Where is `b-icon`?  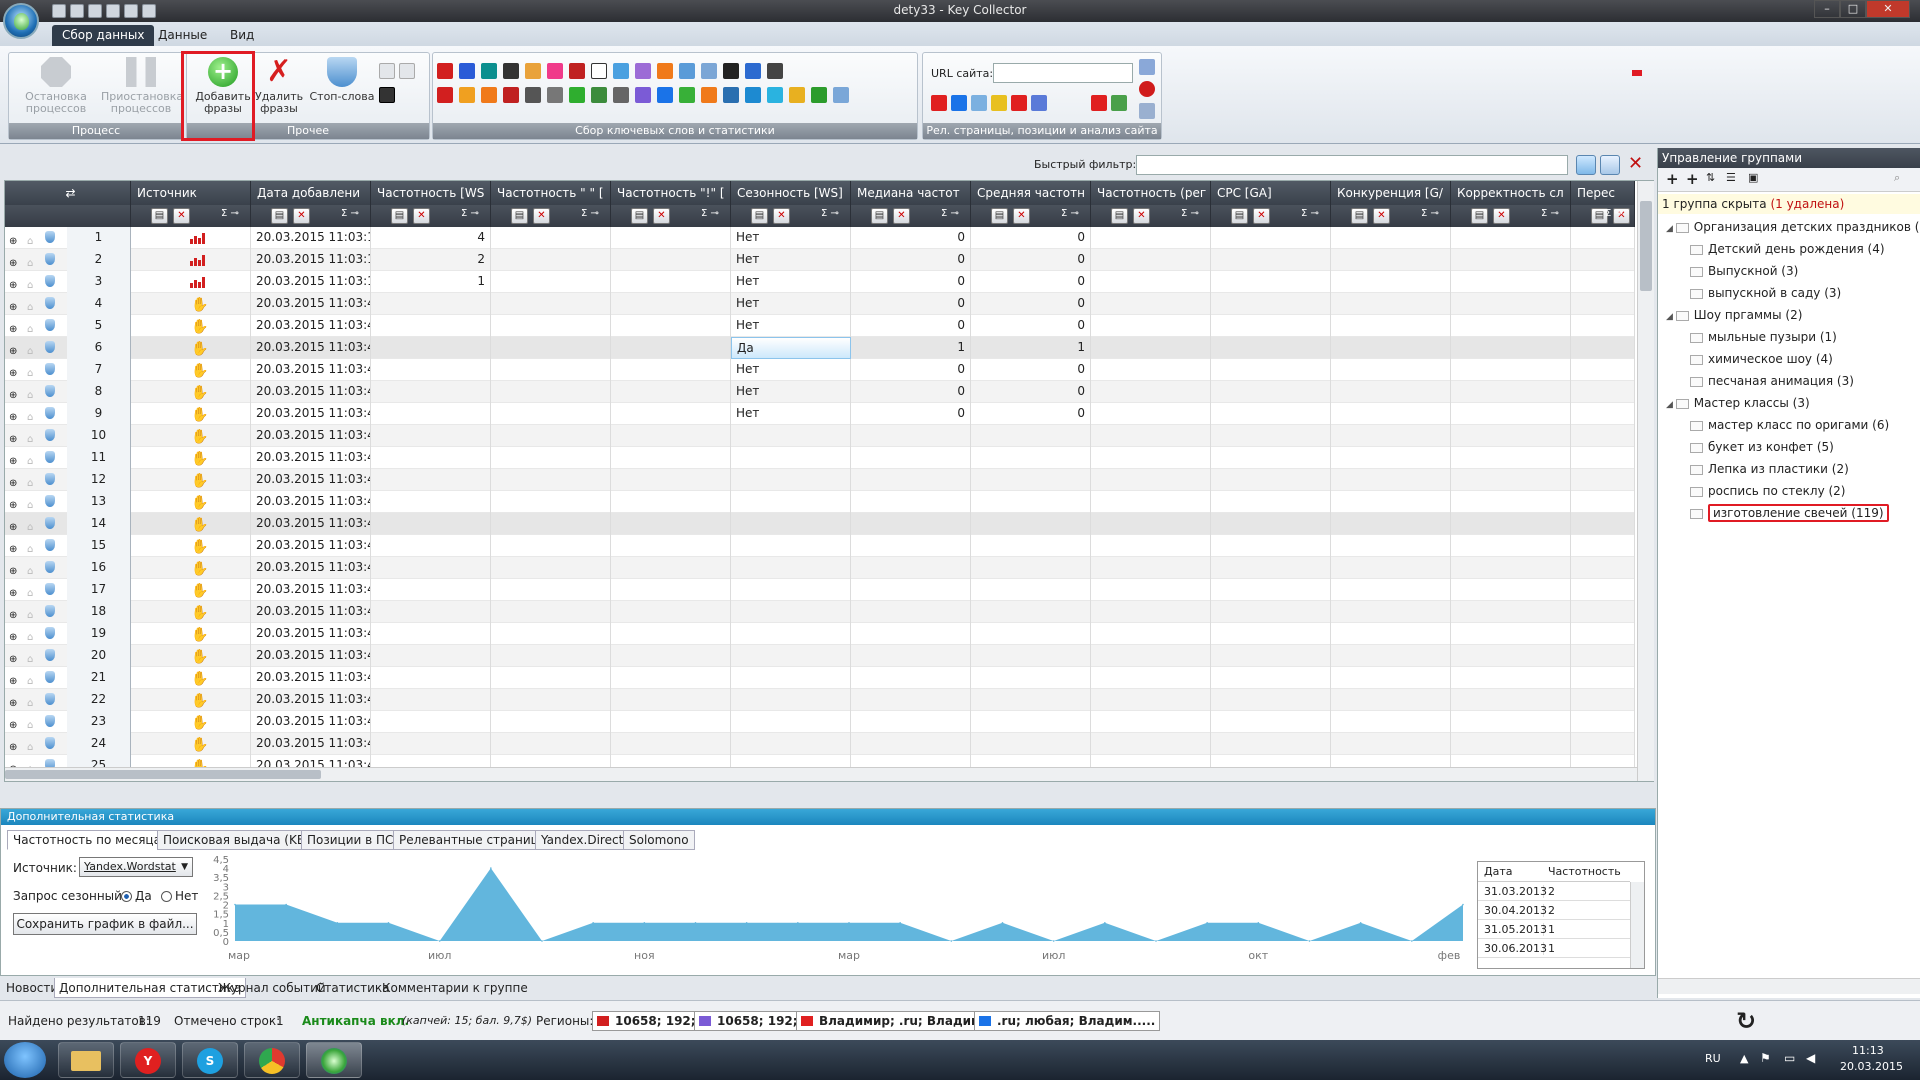
b-icon is located at coordinates (753, 71).